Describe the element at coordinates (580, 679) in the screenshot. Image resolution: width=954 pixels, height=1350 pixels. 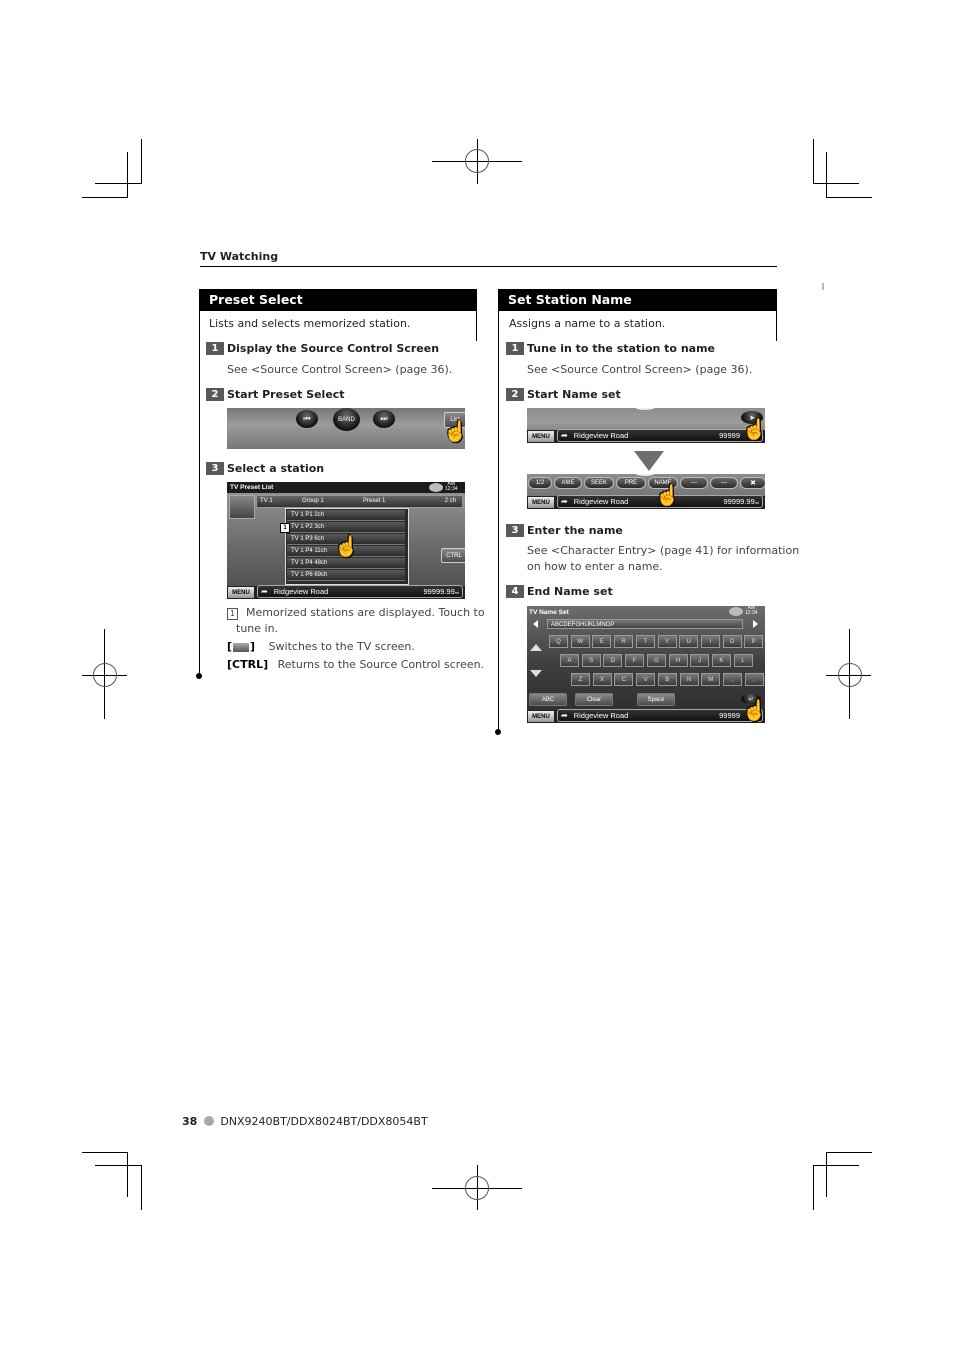
I see `key-z: Z` at that location.